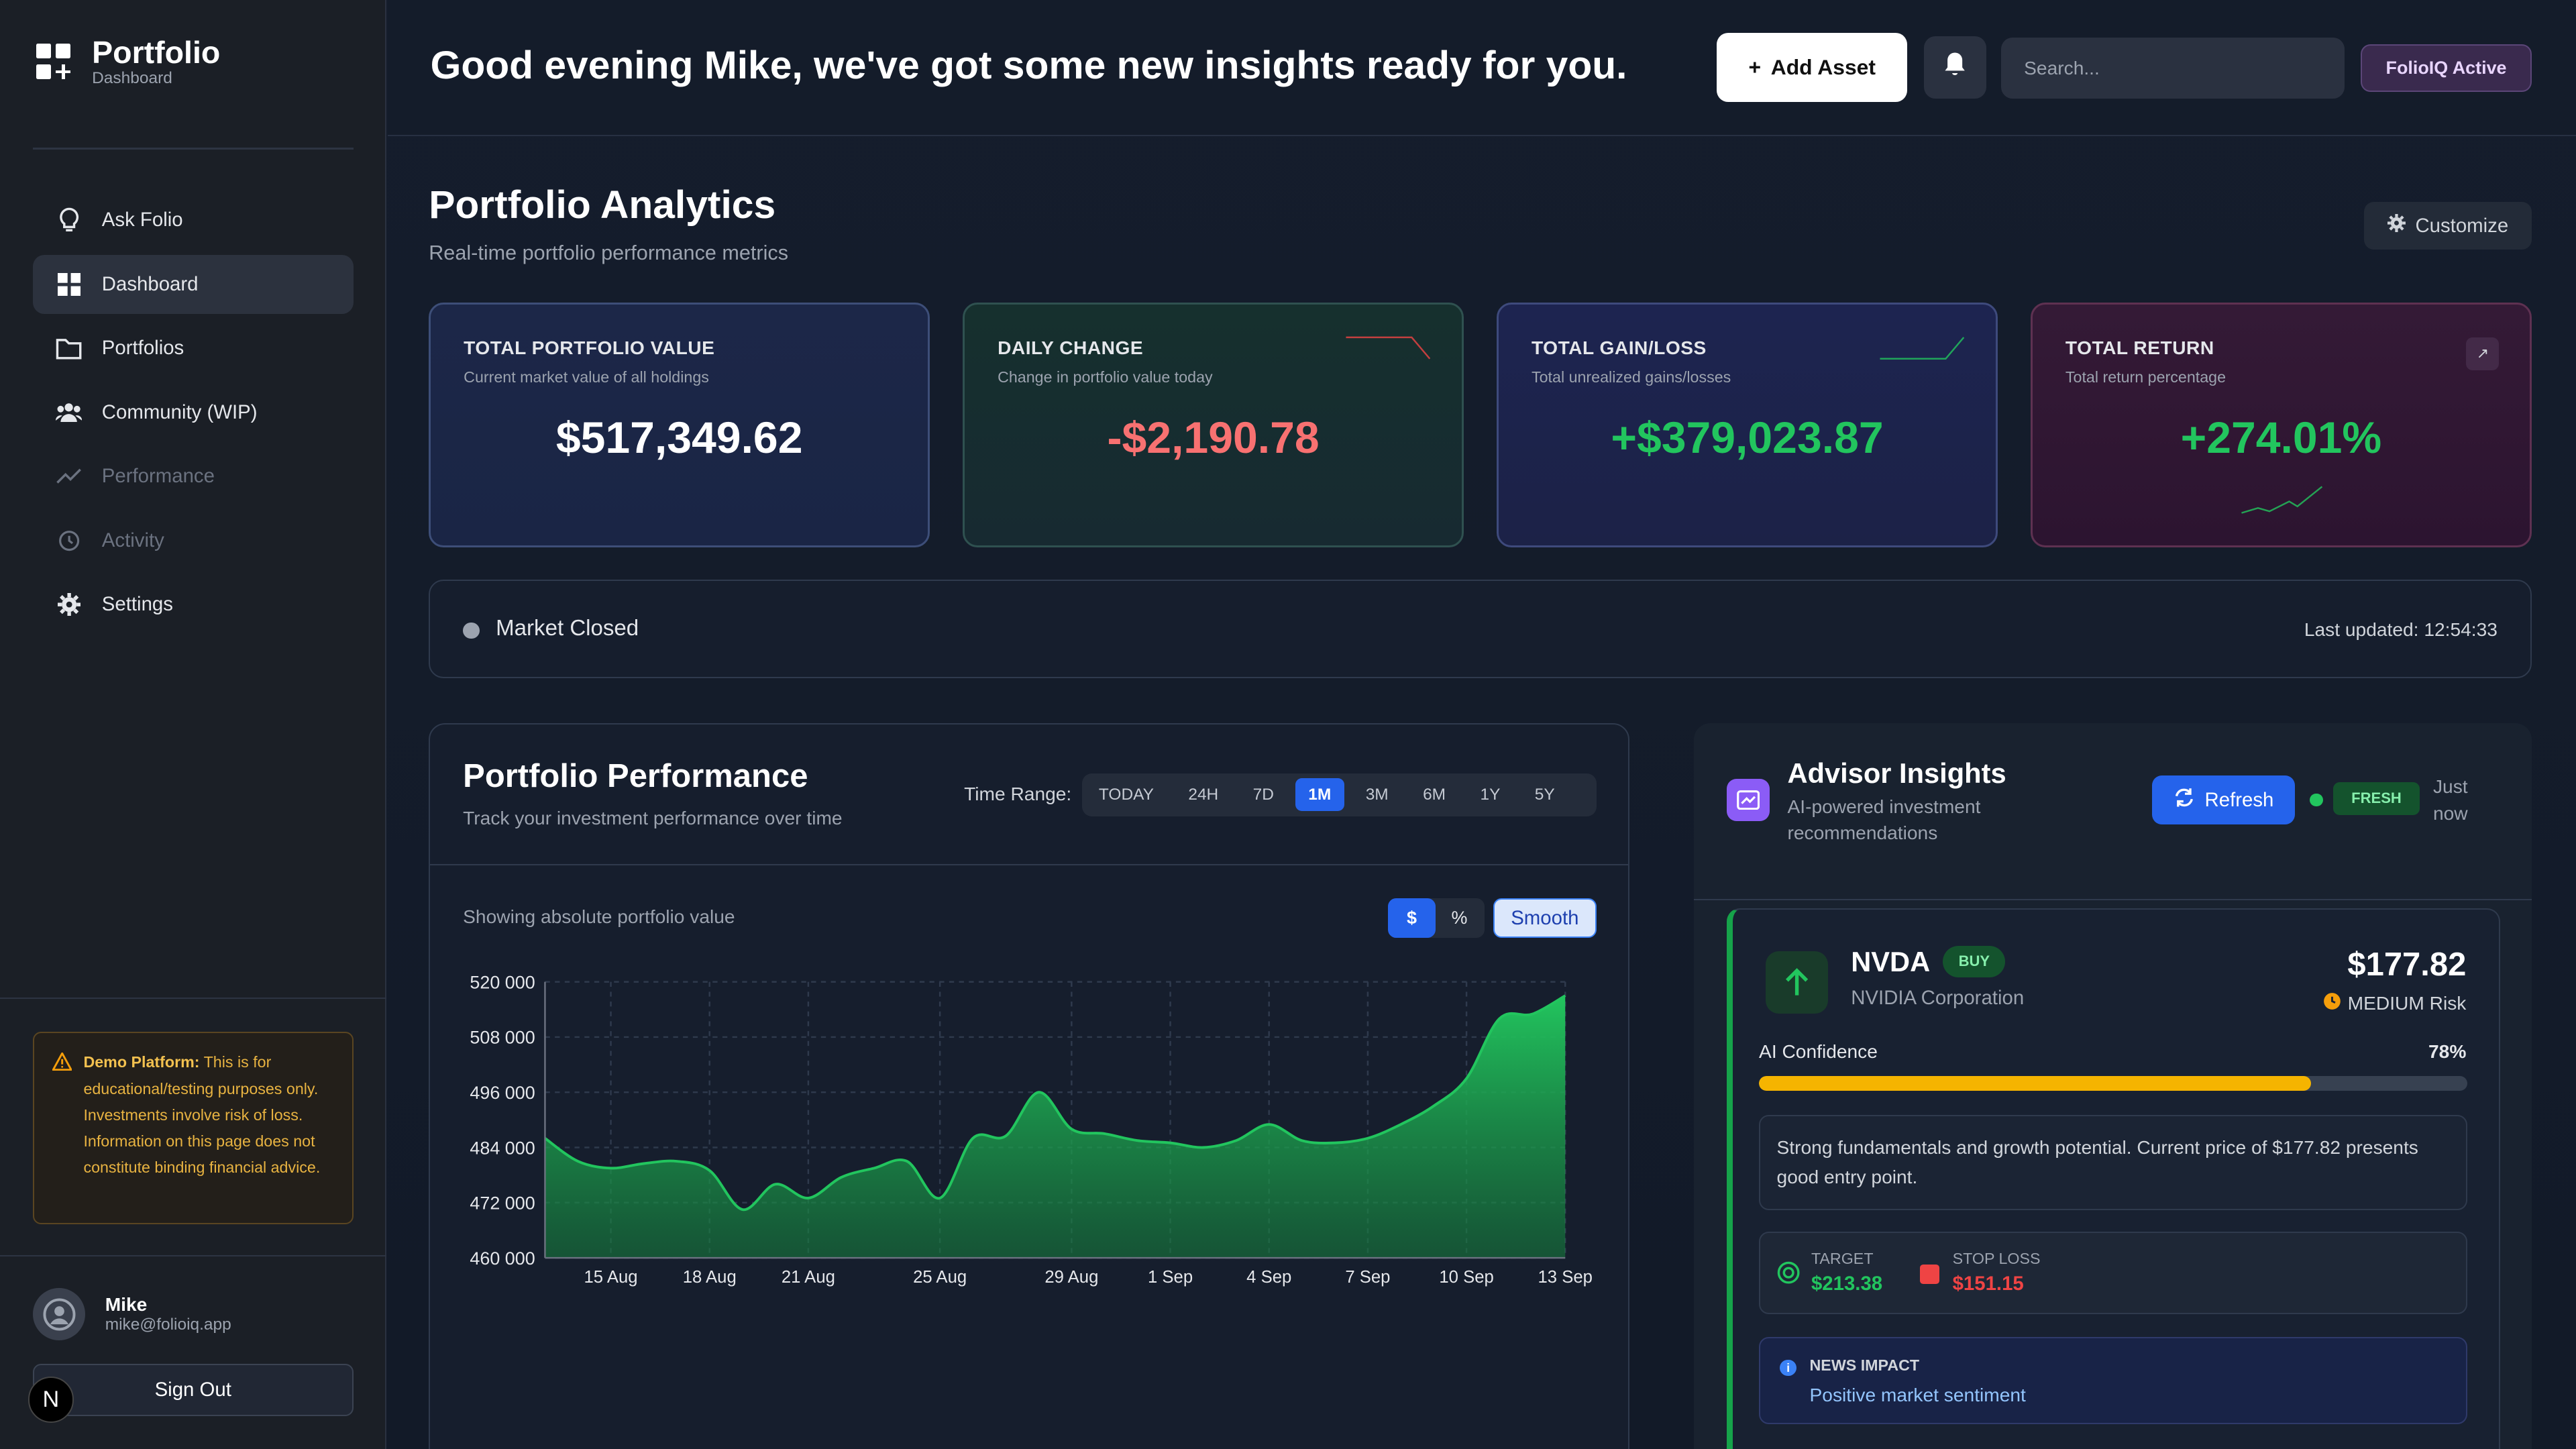 The width and height of the screenshot is (2576, 1449). I want to click on time-range-today: TODAY, so click(1126, 794).